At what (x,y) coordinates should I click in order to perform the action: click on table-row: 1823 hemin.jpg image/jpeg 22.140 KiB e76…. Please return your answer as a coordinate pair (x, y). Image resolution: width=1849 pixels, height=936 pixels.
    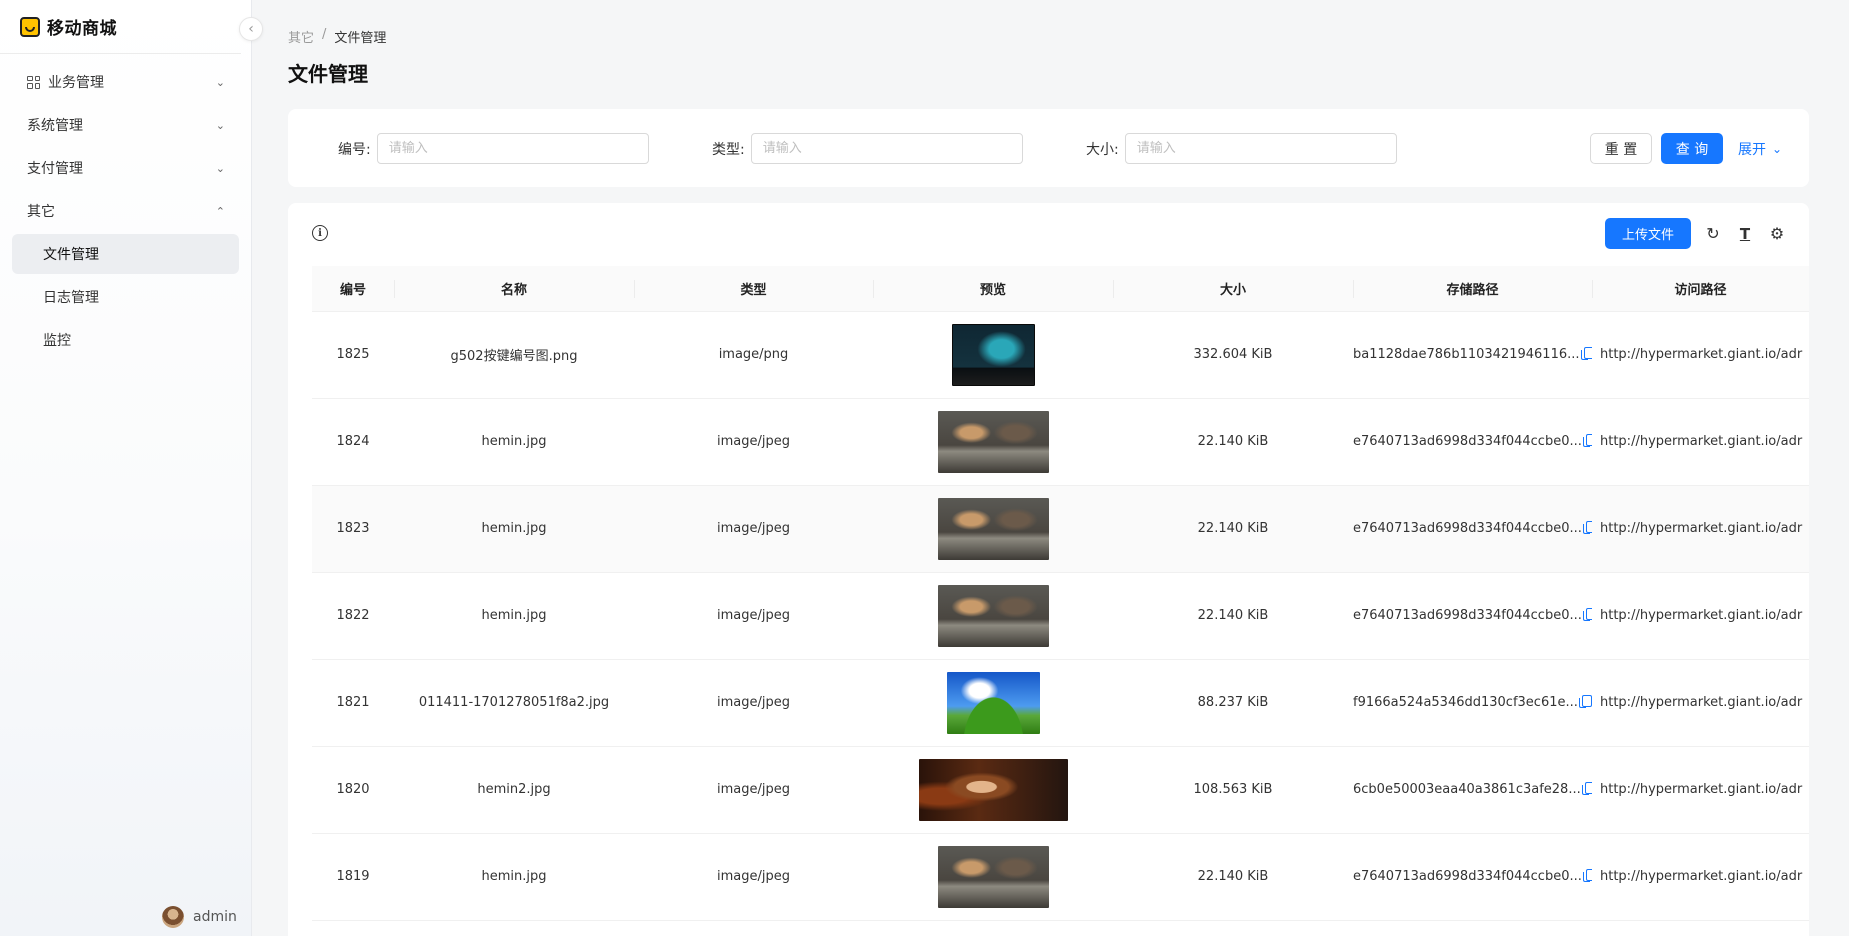
    Looking at the image, I should click on (1060, 529).